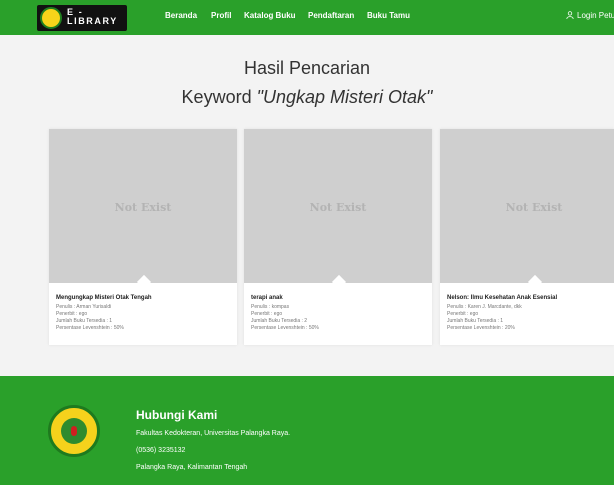  I want to click on brand-logo-link: E - LIBRARY, so click(82, 18).